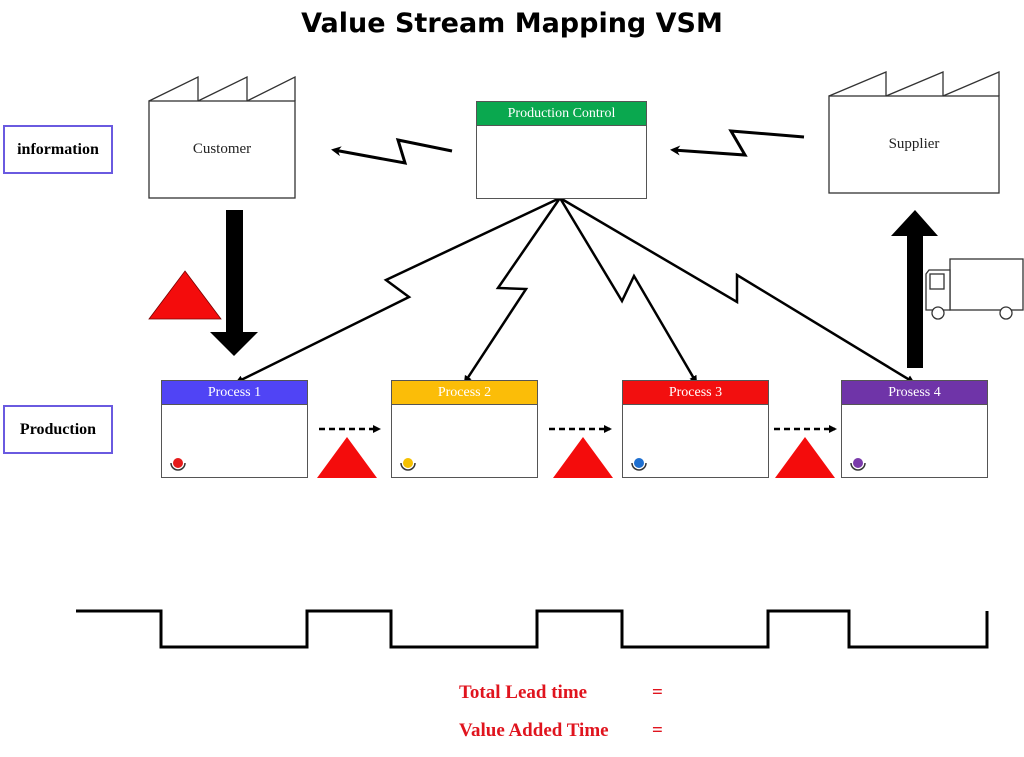 Image resolution: width=1024 pixels, height=757 pixels. I want to click on supplier-factory-icon, so click(914, 132).